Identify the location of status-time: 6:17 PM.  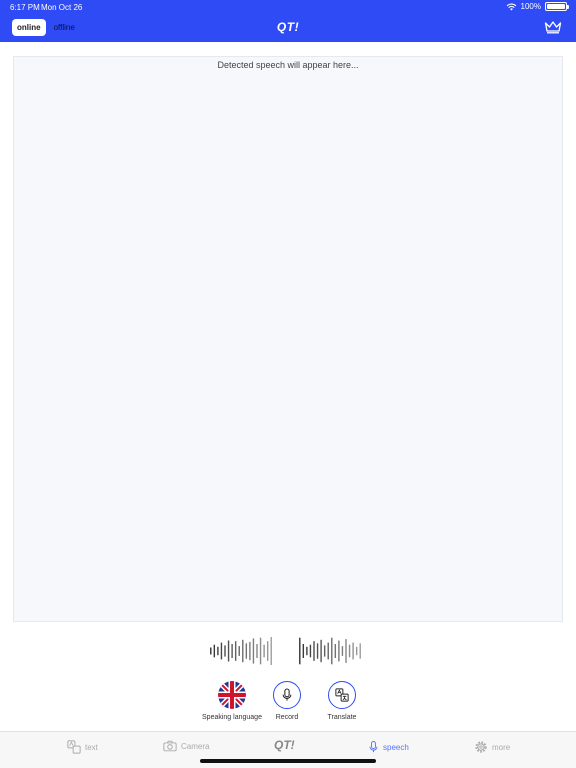
(25, 7).